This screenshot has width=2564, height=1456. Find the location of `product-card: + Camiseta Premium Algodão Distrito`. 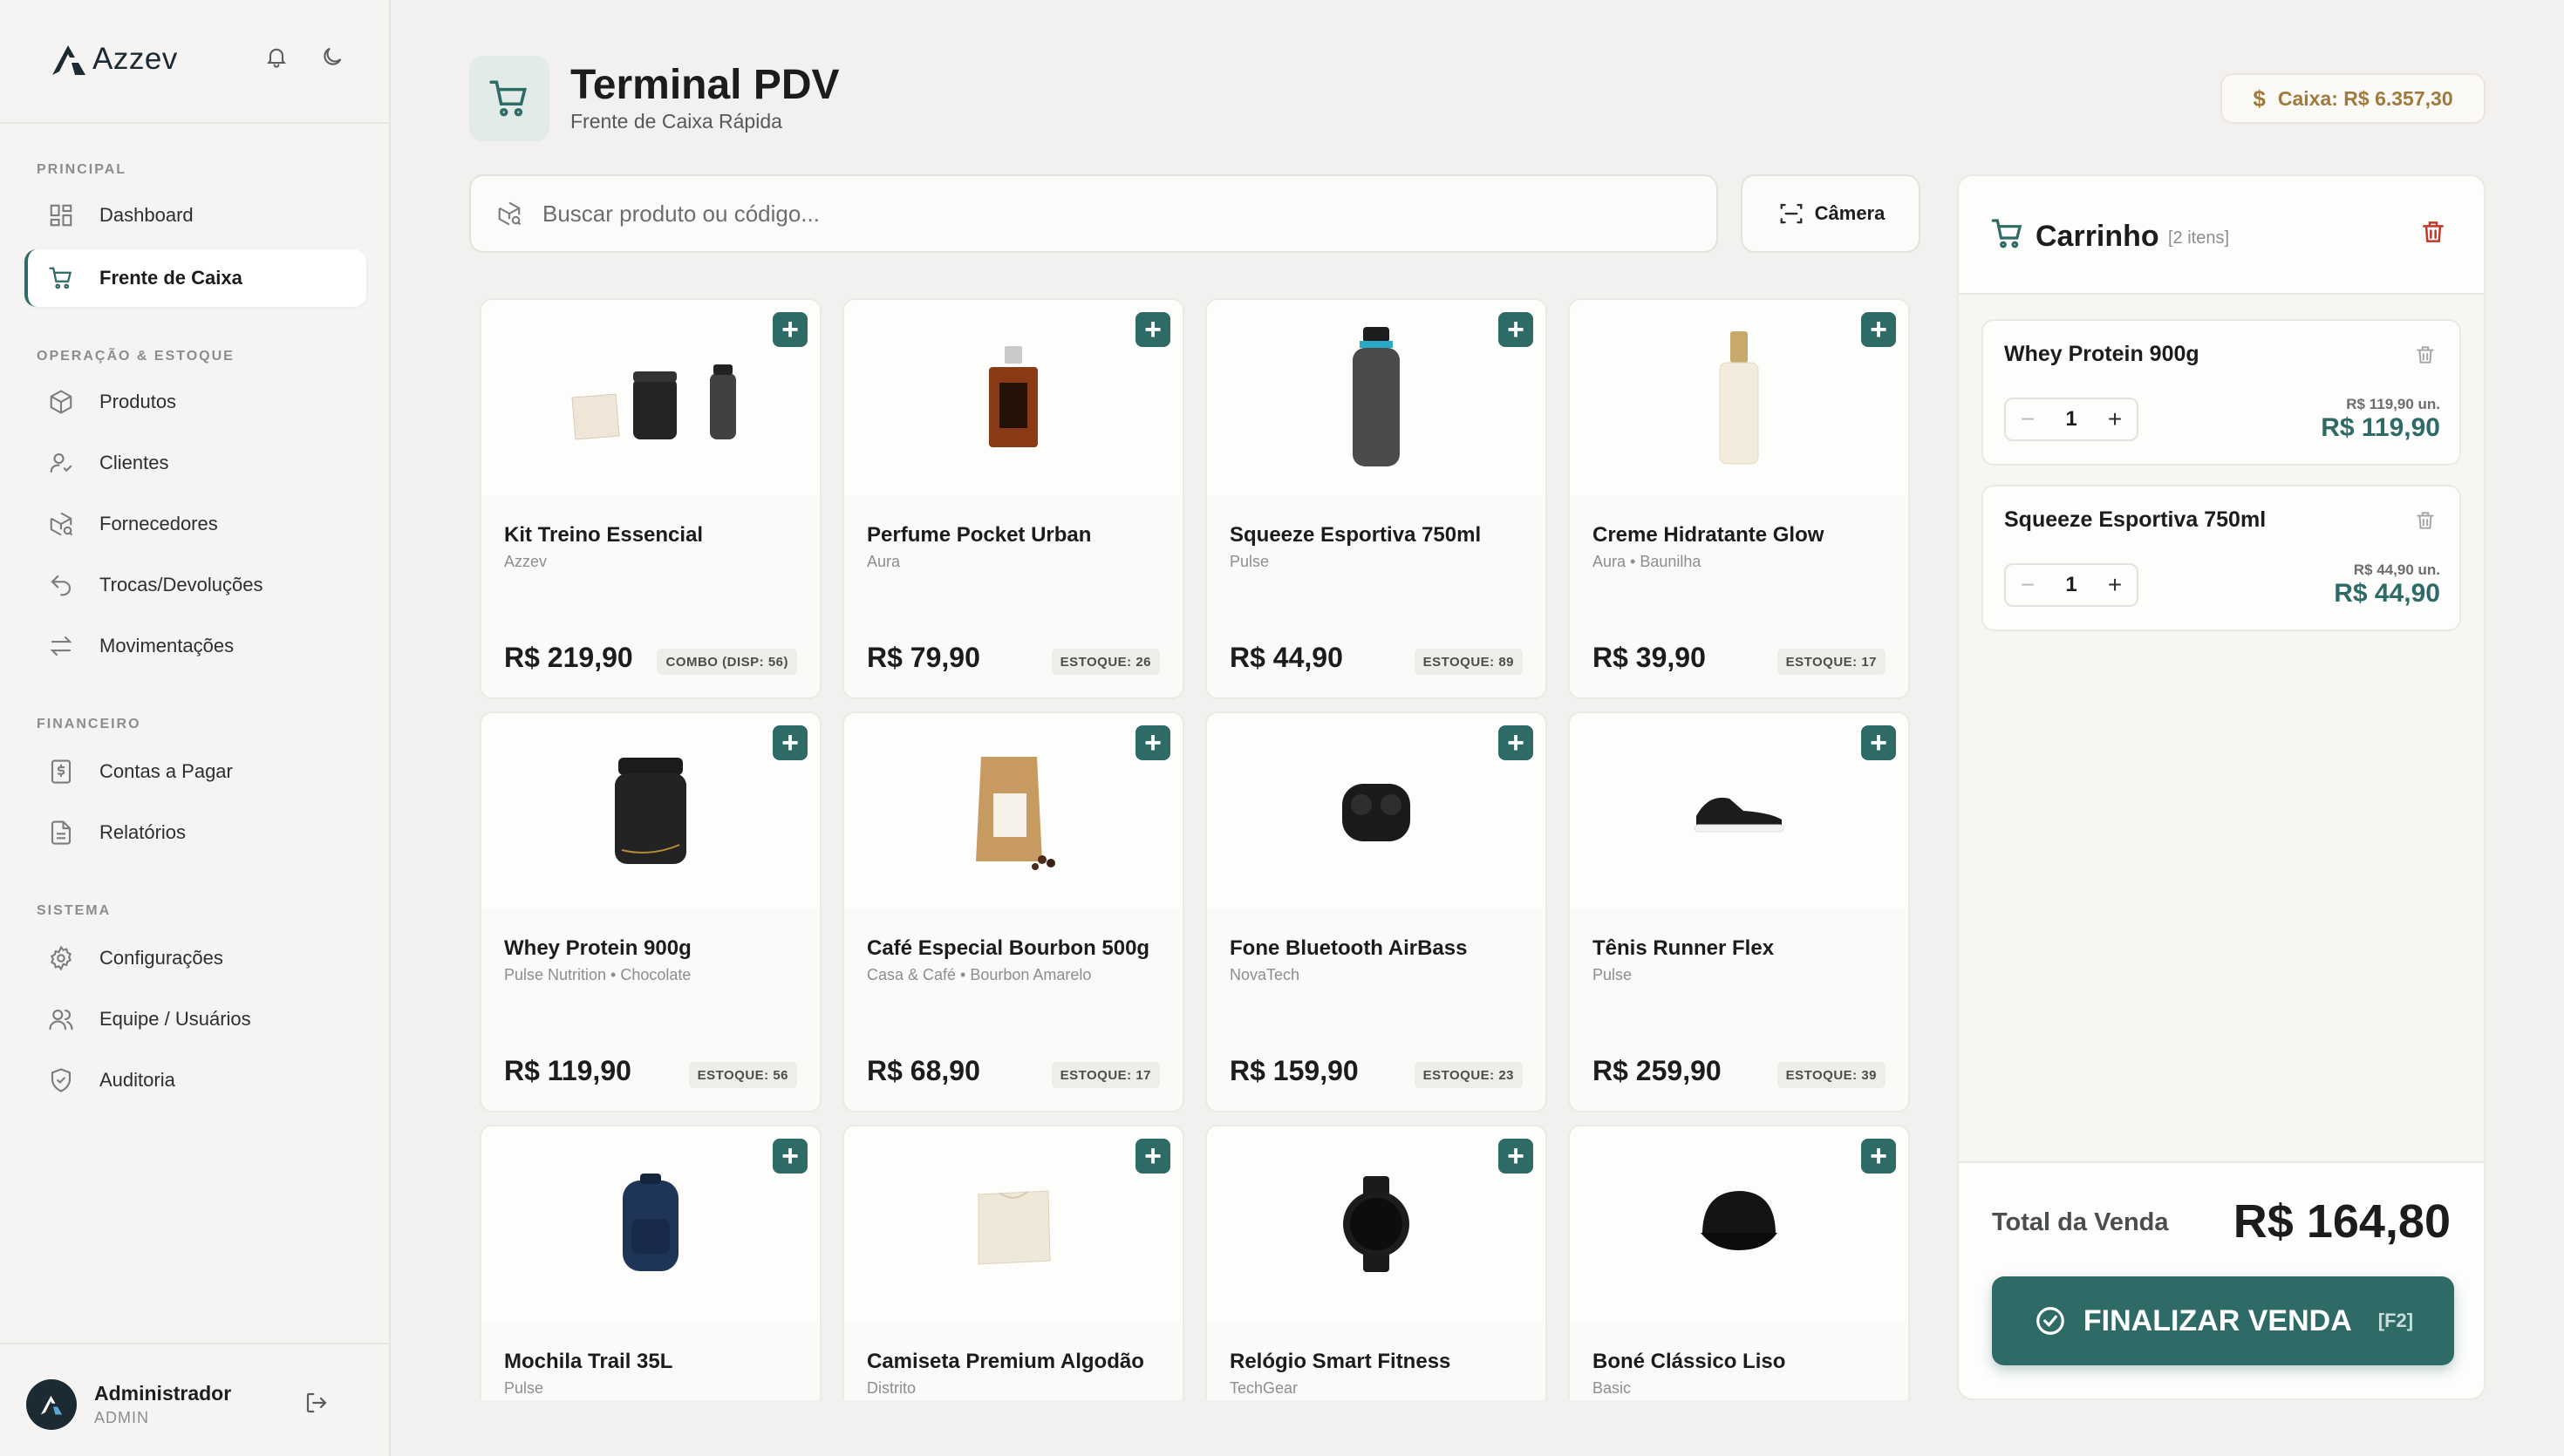

product-card: + Camiseta Premium Algodão Distrito is located at coordinates (1013, 1262).